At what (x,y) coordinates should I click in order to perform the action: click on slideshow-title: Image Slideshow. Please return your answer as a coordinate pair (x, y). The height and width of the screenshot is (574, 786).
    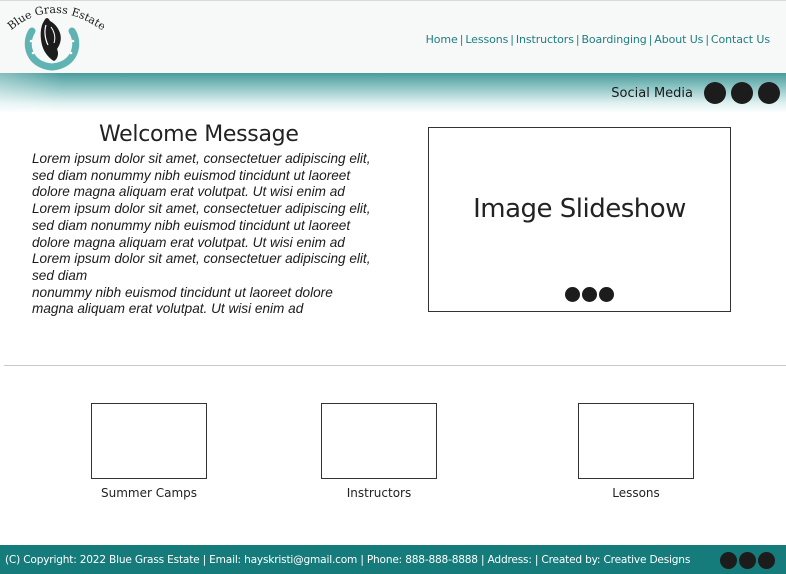
    Looking at the image, I should click on (579, 209).